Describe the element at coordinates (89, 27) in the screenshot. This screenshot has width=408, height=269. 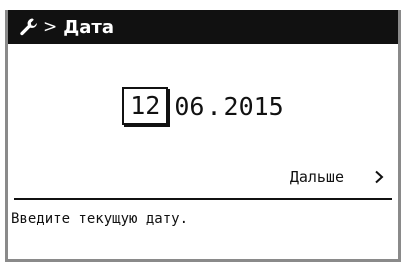
I see `page-title: Дата` at that location.